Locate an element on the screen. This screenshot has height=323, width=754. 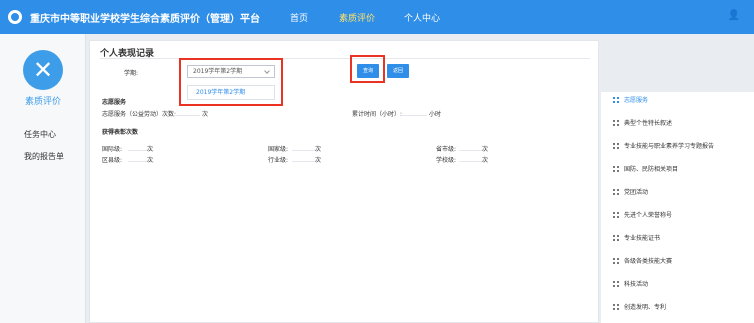
anchor-volunteer: 志愿服务 is located at coordinates (630, 99).